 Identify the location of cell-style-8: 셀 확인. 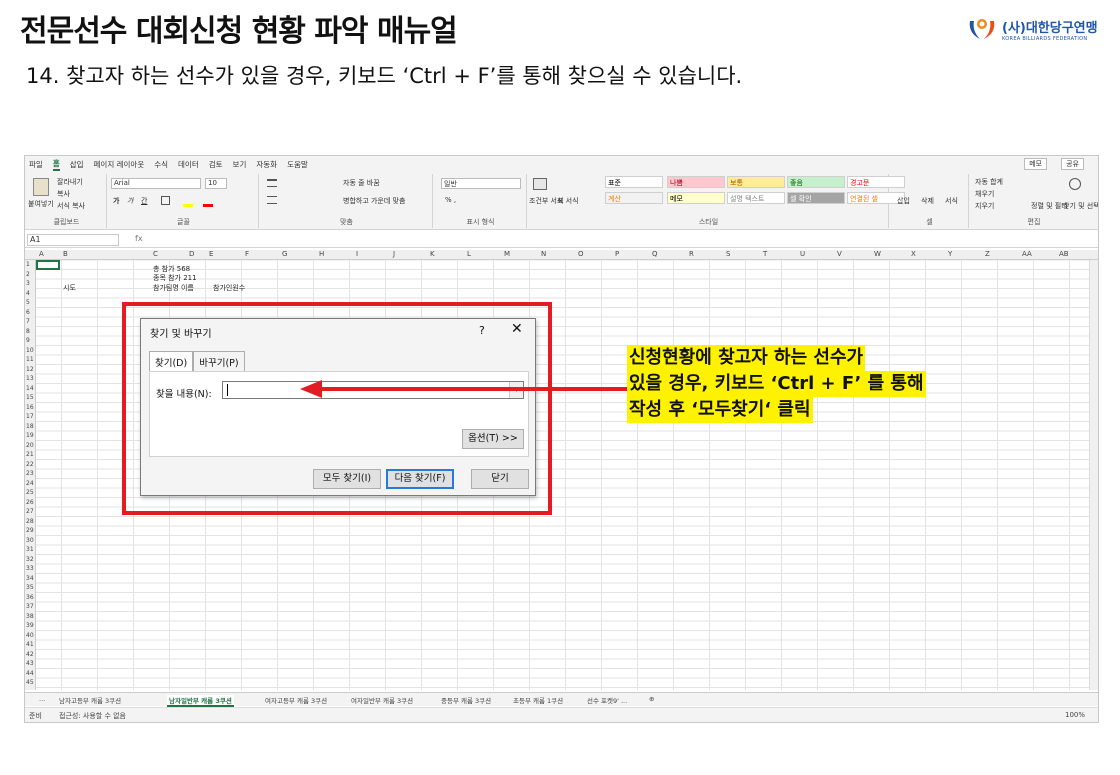
(816, 198).